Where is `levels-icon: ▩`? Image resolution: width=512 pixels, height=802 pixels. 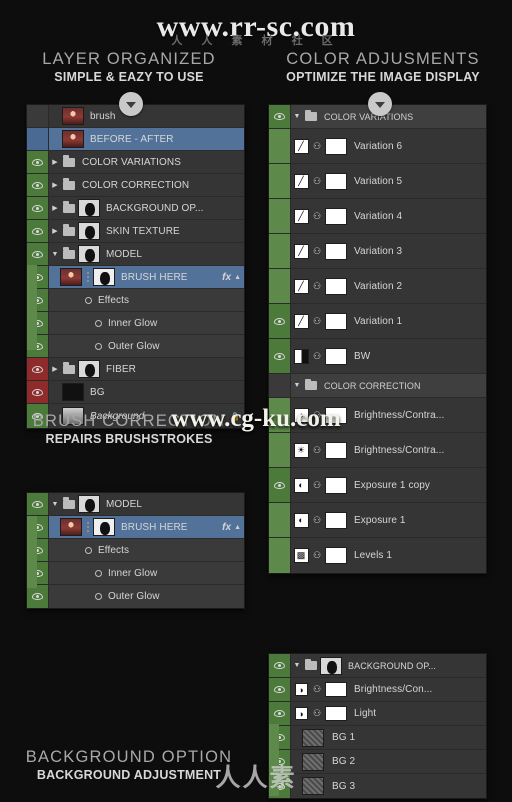 levels-icon: ▩ is located at coordinates (301, 555).